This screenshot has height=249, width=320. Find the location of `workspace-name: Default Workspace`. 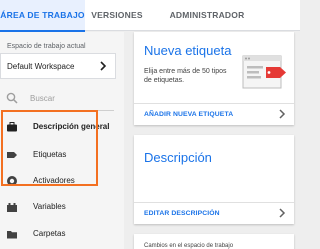

workspace-name: Default Workspace is located at coordinates (41, 66).